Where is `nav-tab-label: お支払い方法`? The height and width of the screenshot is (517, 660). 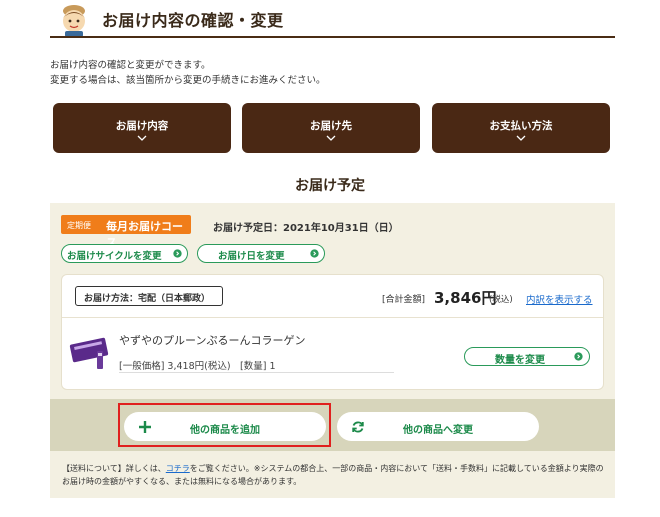
nav-tab-label: お支払い方法 is located at coordinates (521, 126).